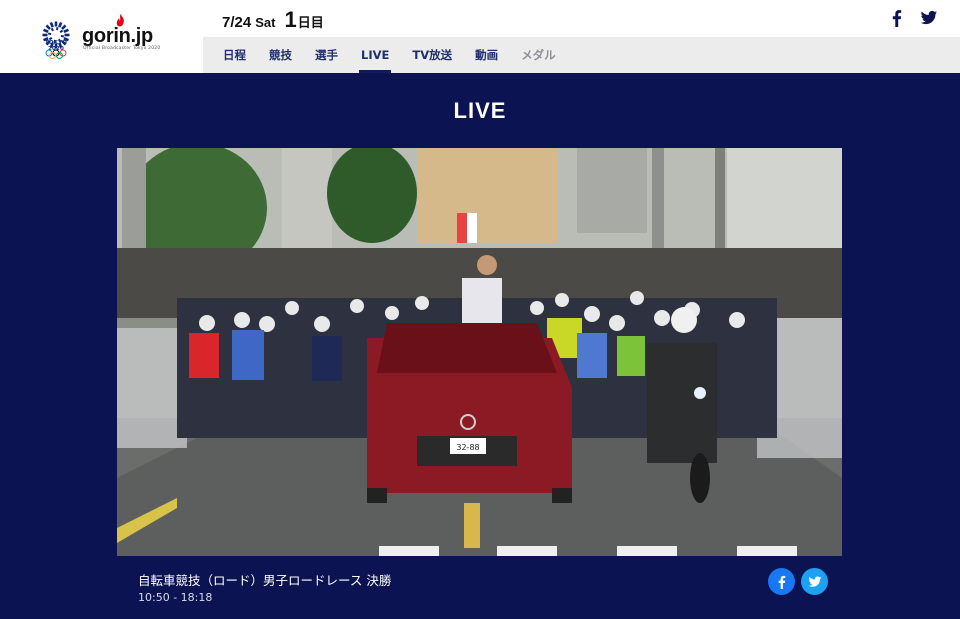  What do you see at coordinates (581, 55) in the screenshot?
I see `main-nav: 日程 競技 選手 LIVE TV放送 動画 メダル` at bounding box center [581, 55].